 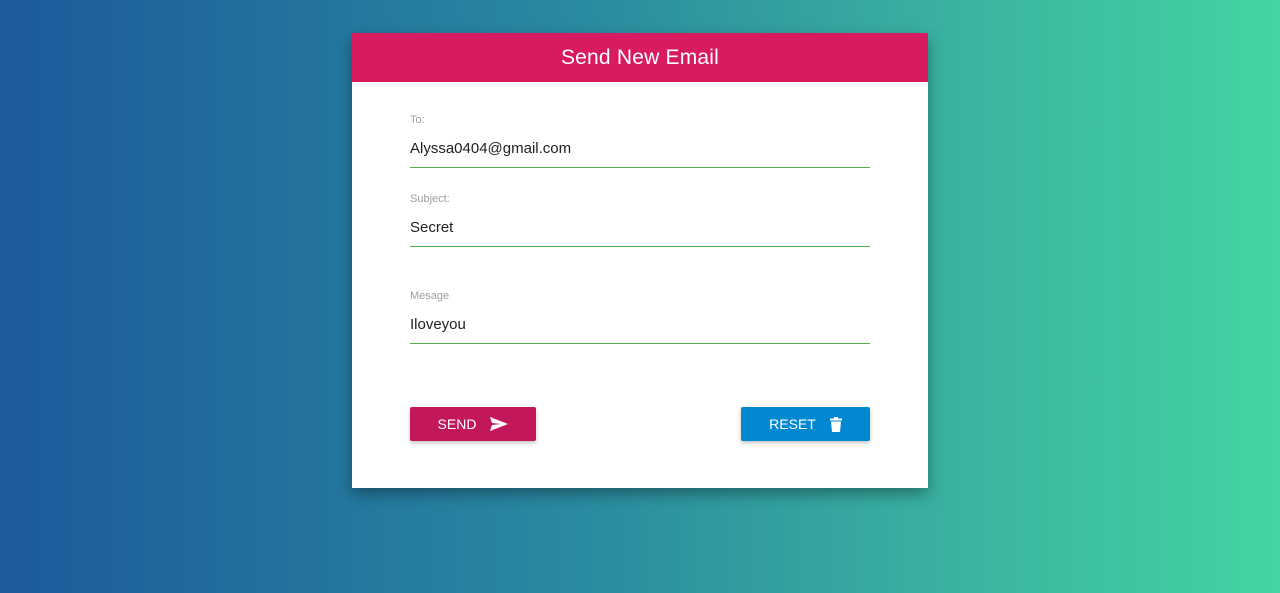 What do you see at coordinates (499, 424) in the screenshot?
I see `send-icon` at bounding box center [499, 424].